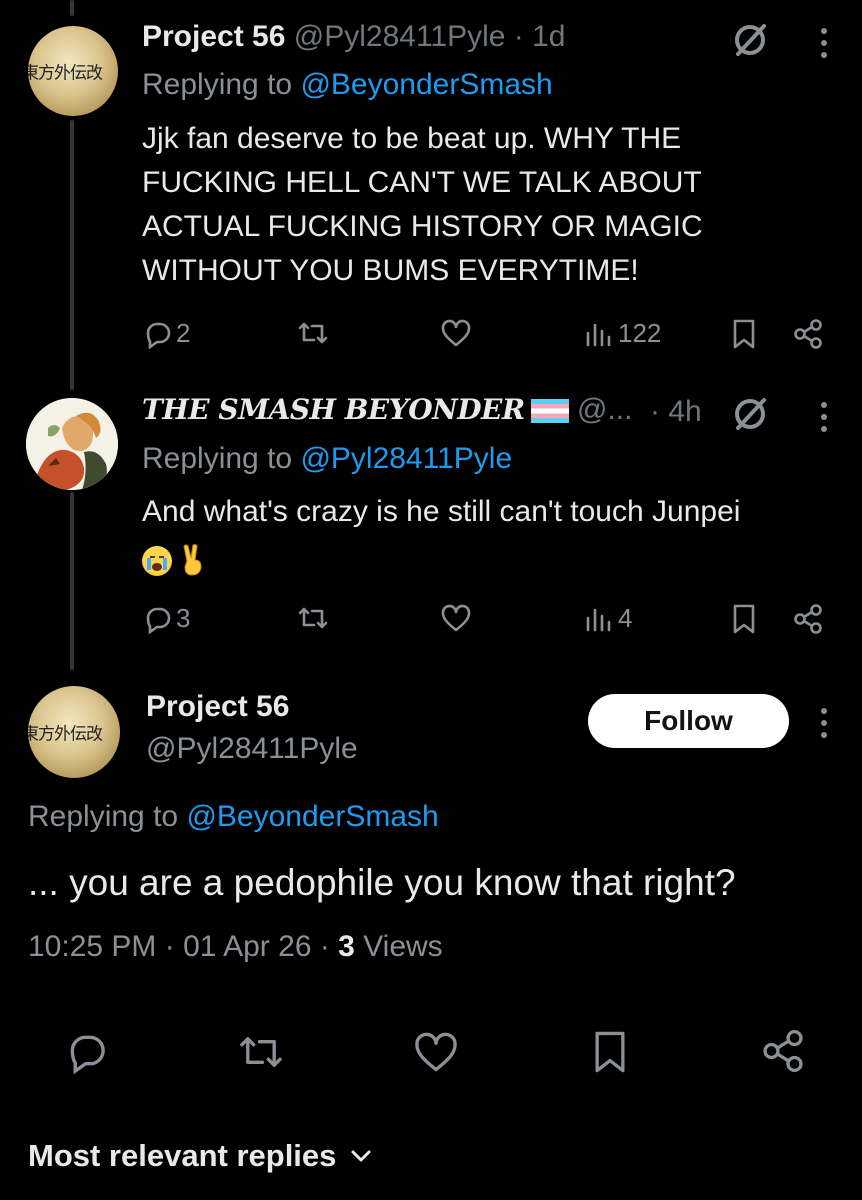 This screenshot has width=862, height=1200. I want to click on sort-replies-dropdown: Most relevant replies, so click(200, 1156).